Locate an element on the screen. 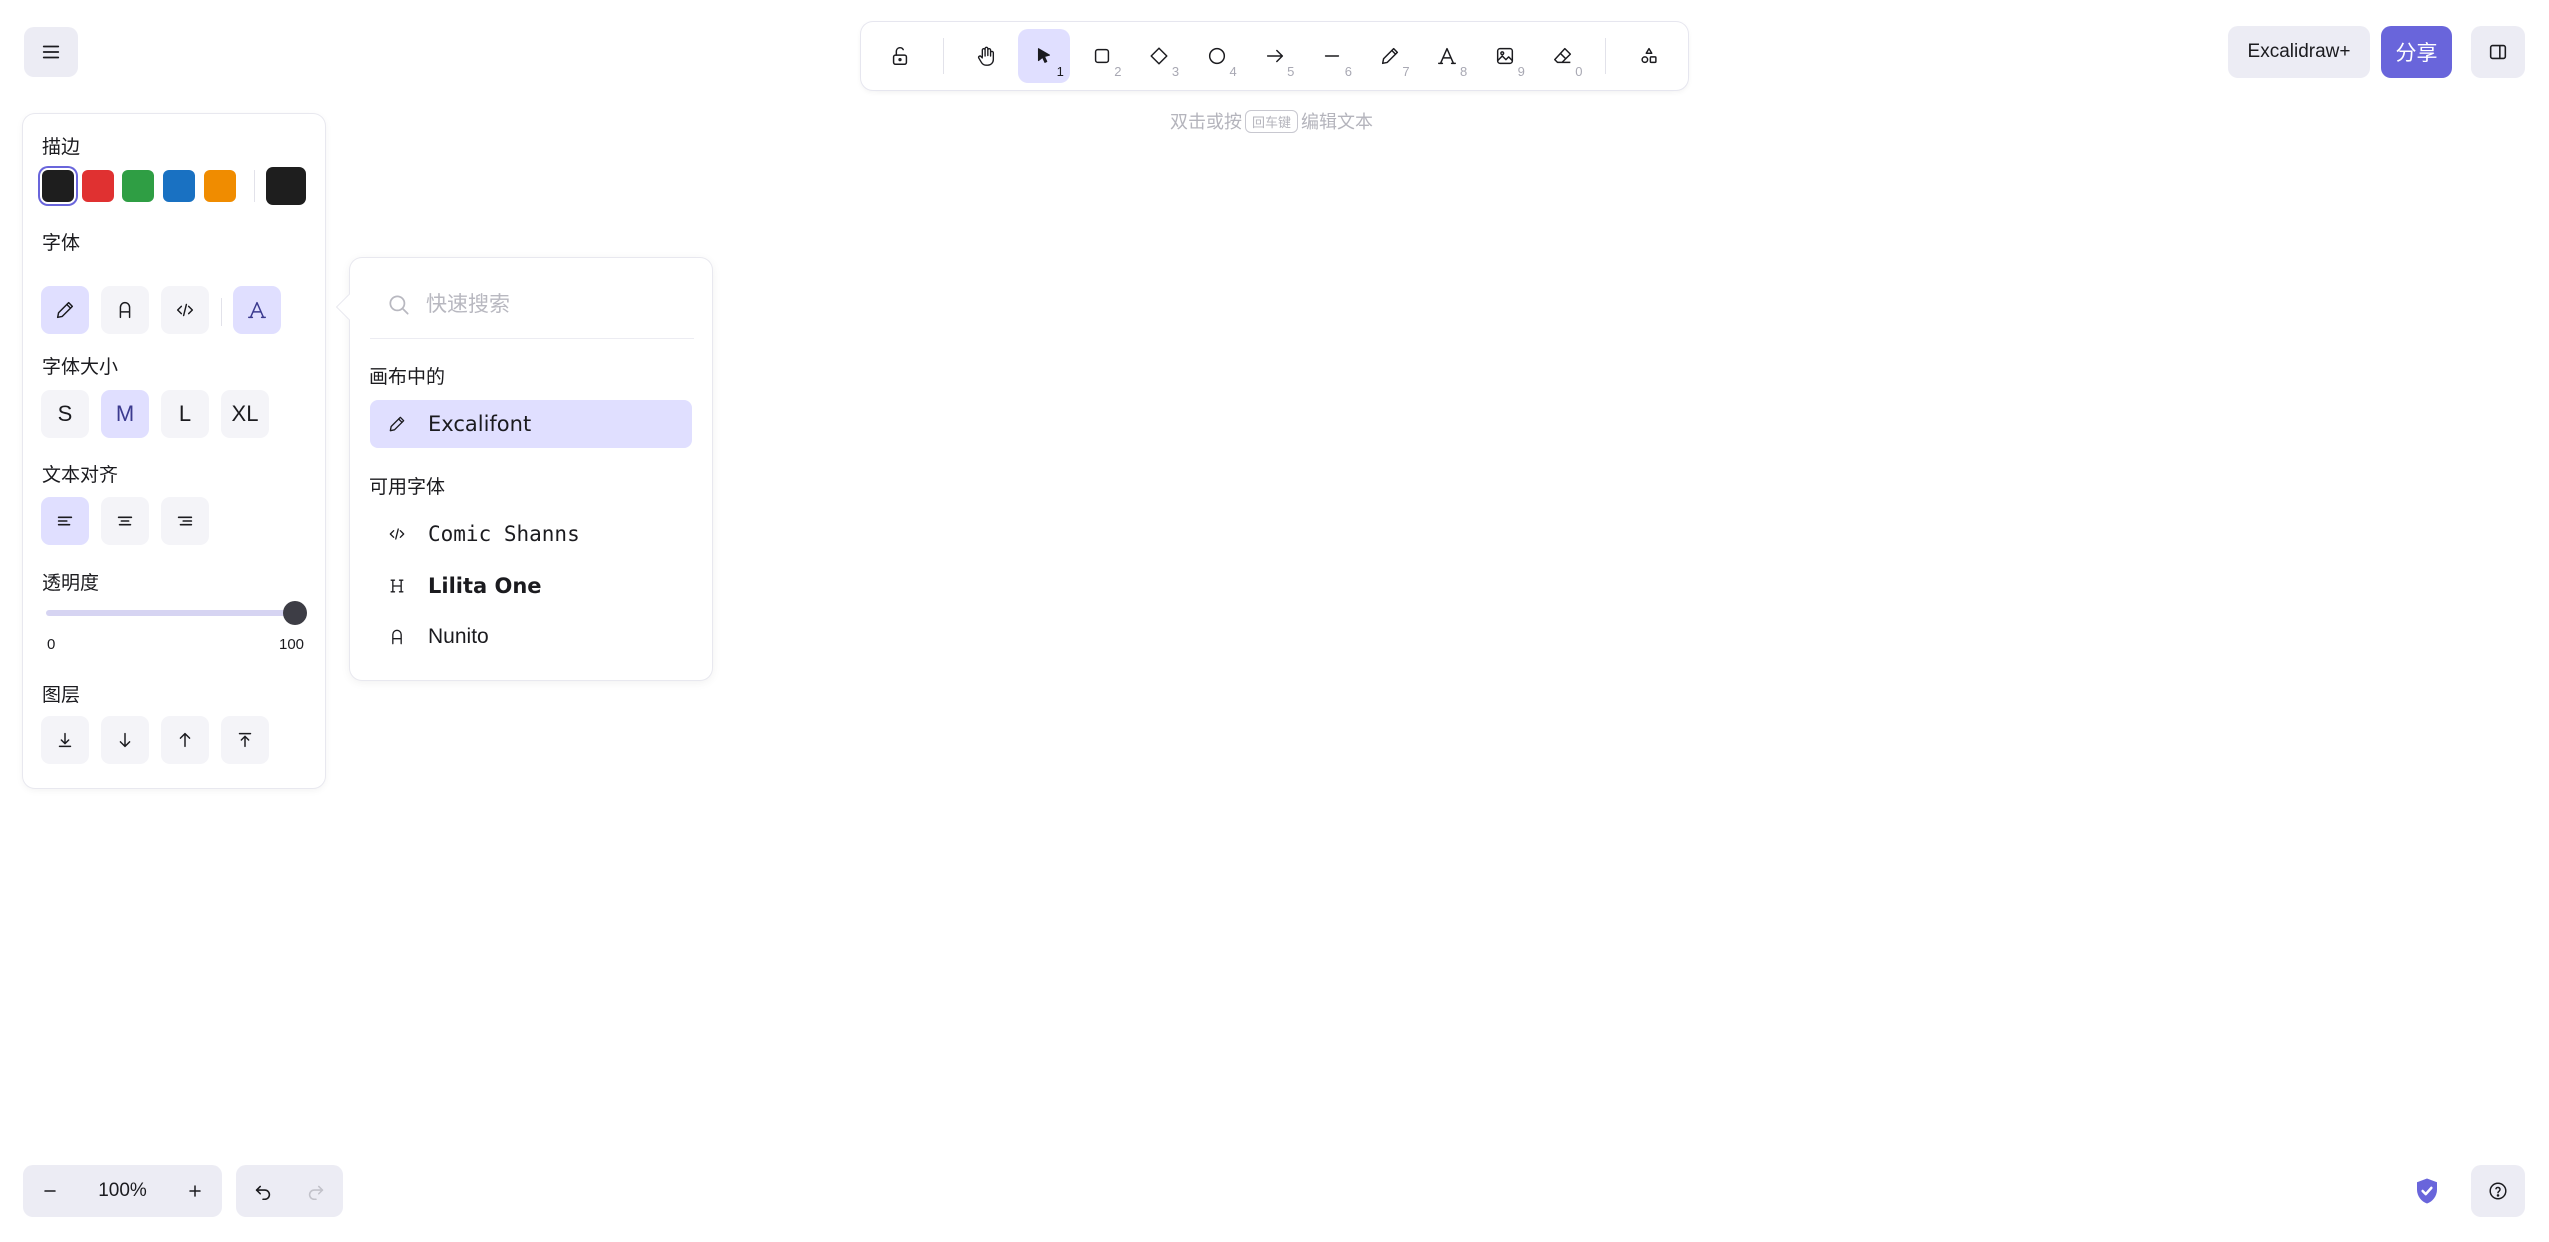  eraser-icon is located at coordinates (1562, 55).